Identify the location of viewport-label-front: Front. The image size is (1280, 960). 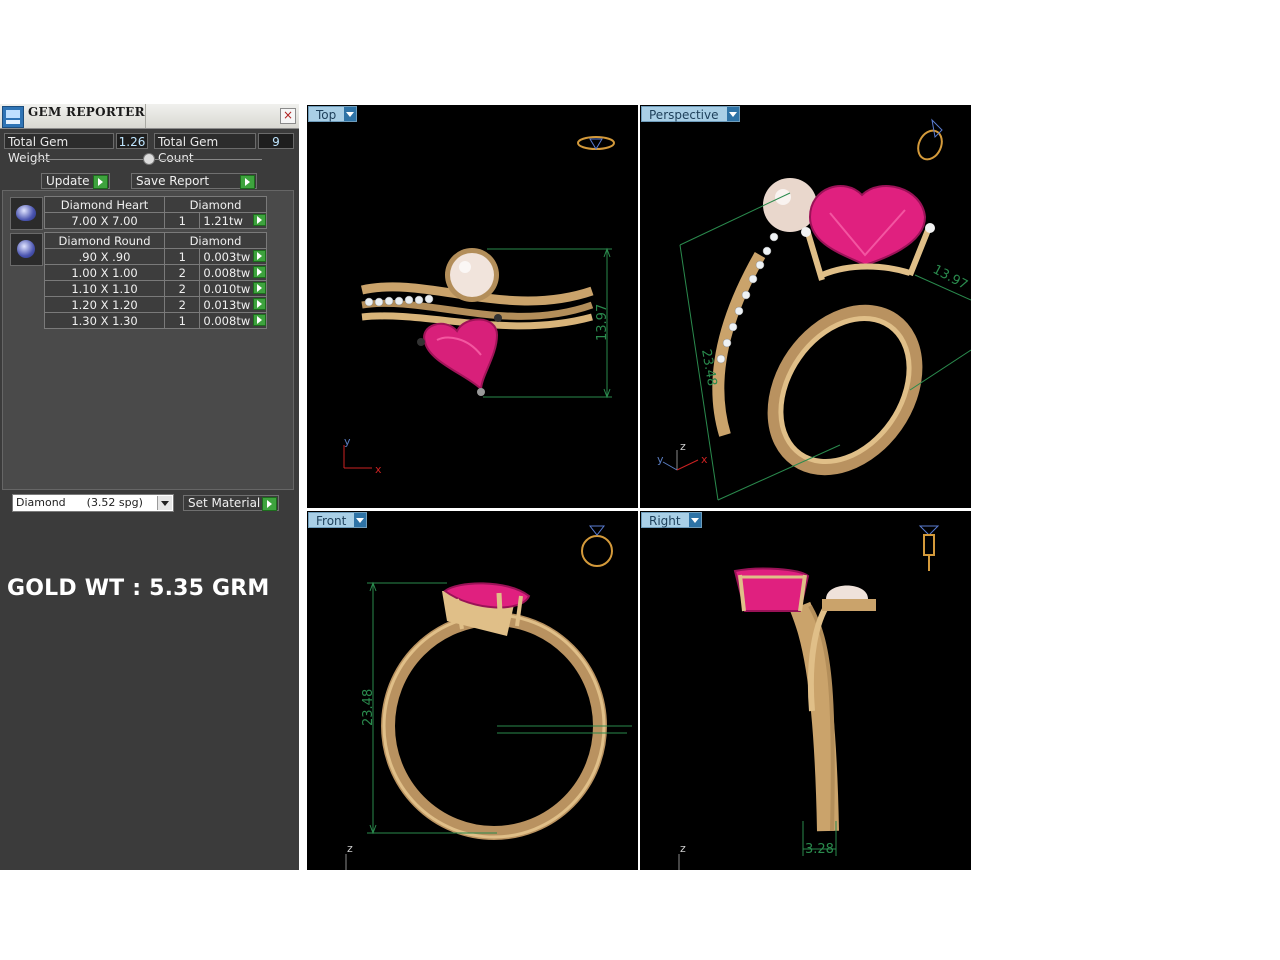
(338, 520).